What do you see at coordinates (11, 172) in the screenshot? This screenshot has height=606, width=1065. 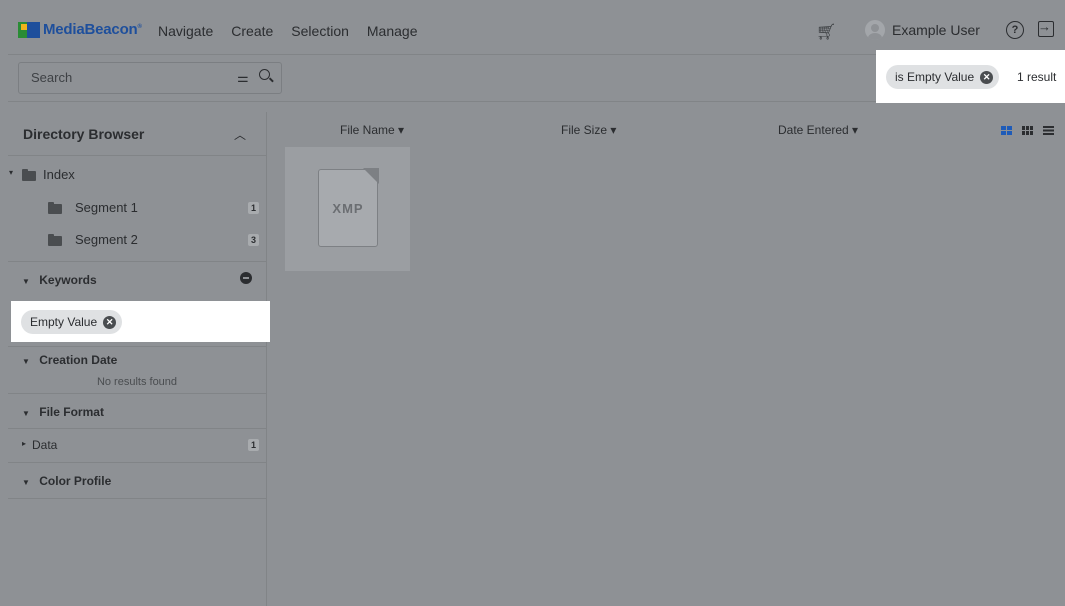 I see `caret-down-icon: ▾` at bounding box center [11, 172].